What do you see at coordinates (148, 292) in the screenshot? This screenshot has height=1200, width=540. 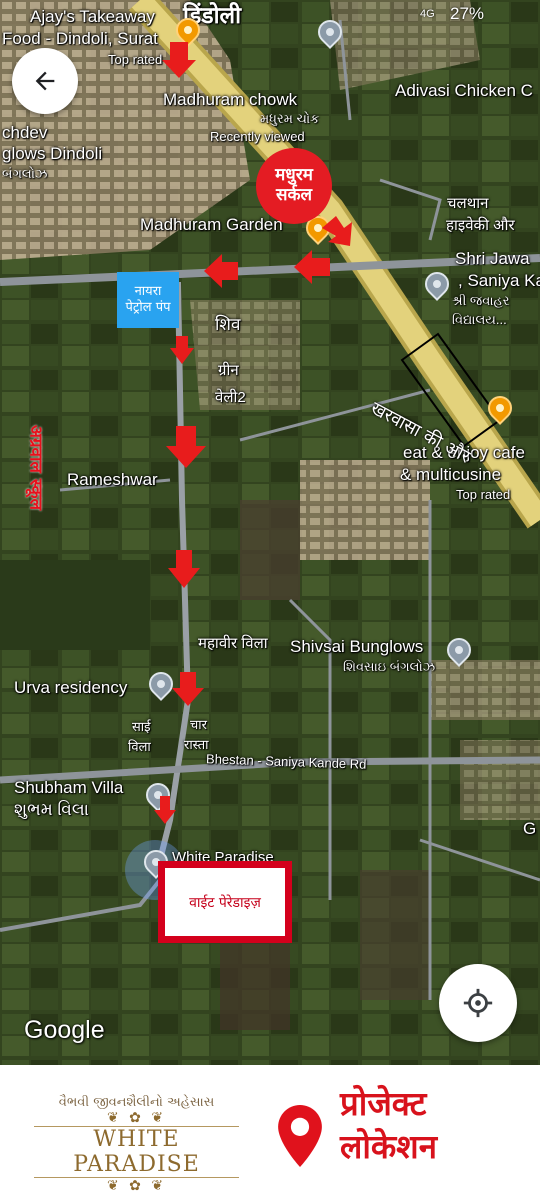 I see `blue-box-line: नायरा` at bounding box center [148, 292].